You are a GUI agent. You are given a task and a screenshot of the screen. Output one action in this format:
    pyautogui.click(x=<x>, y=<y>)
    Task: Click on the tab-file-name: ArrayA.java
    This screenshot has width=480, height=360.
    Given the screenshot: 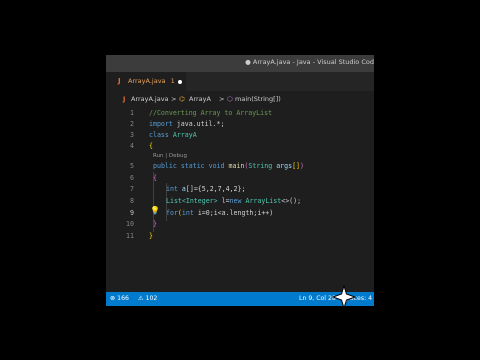 What is the action you would take?
    pyautogui.click(x=147, y=81)
    